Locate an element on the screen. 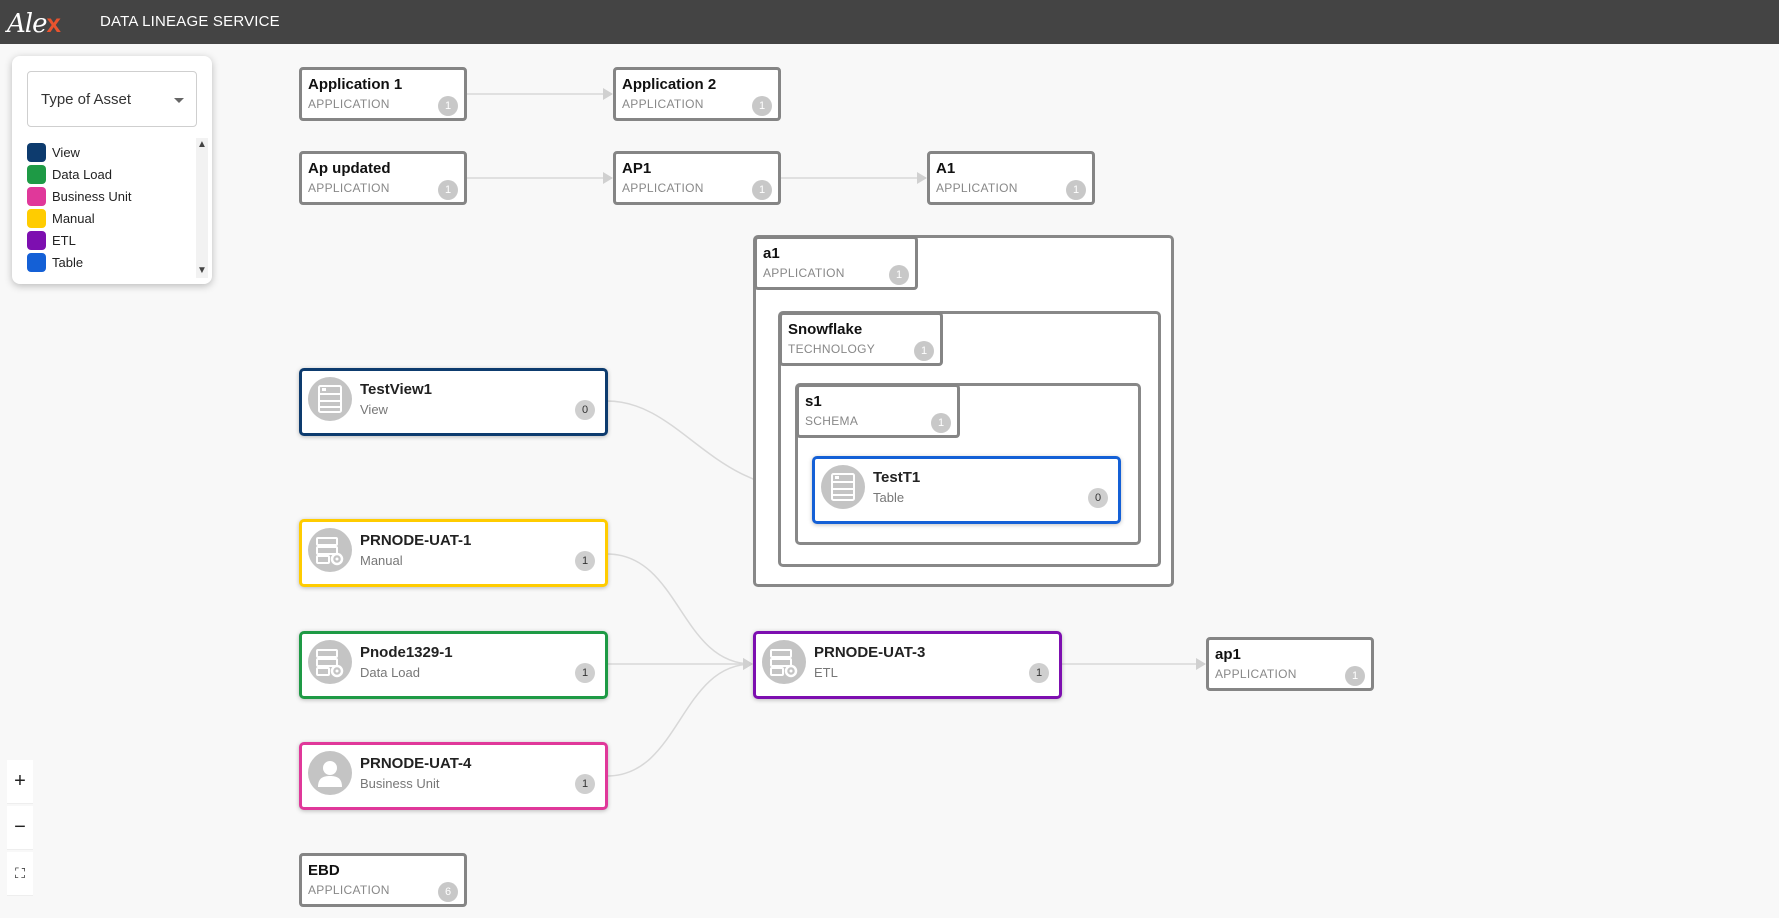 This screenshot has height=918, width=1779. node-title: A1 is located at coordinates (946, 168).